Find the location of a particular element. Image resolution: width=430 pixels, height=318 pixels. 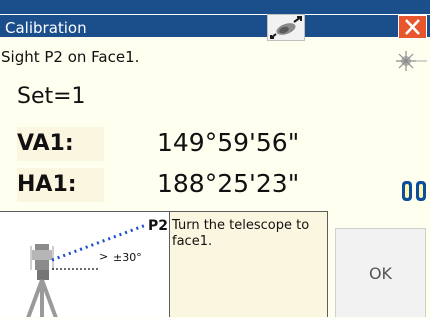

laser-button is located at coordinates (286, 27).